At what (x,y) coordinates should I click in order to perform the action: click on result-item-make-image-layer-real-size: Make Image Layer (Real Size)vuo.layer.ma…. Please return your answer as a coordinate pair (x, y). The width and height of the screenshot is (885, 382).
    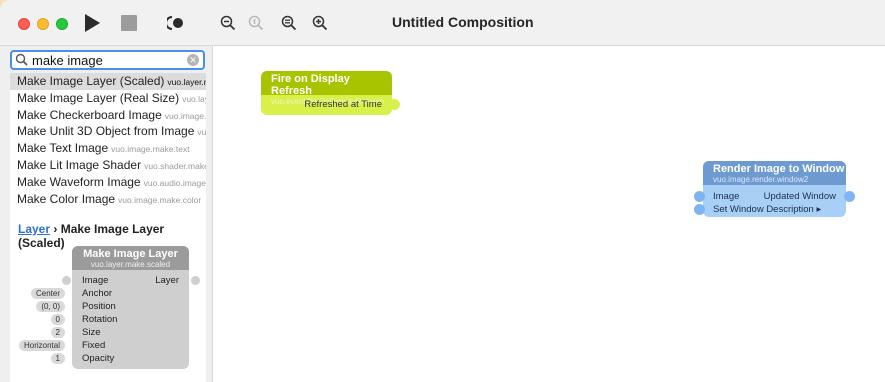
    Looking at the image, I should click on (108, 98).